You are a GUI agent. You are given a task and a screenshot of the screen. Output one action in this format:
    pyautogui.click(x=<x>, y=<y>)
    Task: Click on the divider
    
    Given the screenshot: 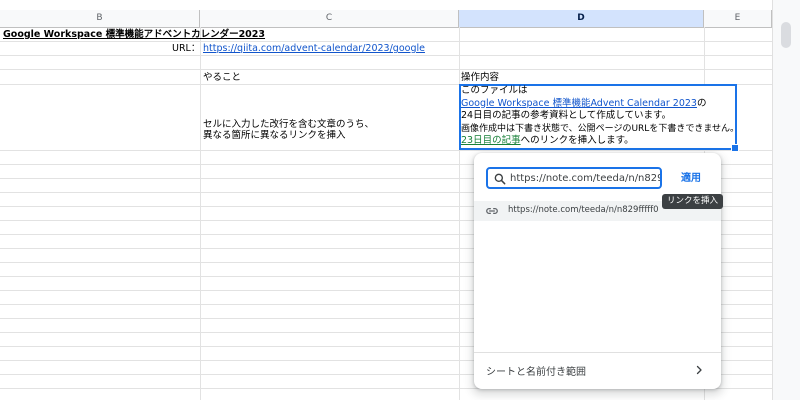 What is the action you would take?
    pyautogui.click(x=597, y=352)
    